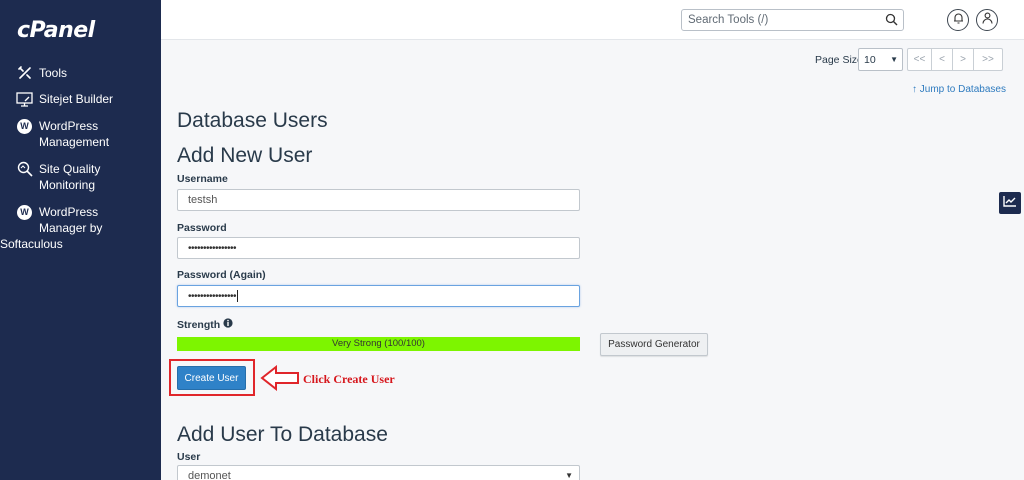 The height and width of the screenshot is (480, 1024). Describe the element at coordinates (70, 169) in the screenshot. I see `sidebar-item-label: Site Quality` at that location.